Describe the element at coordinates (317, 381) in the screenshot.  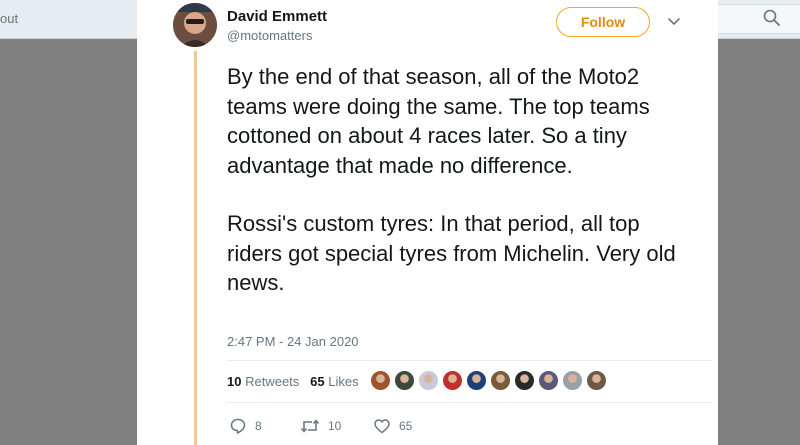
I see `likes-count: 65` at that location.